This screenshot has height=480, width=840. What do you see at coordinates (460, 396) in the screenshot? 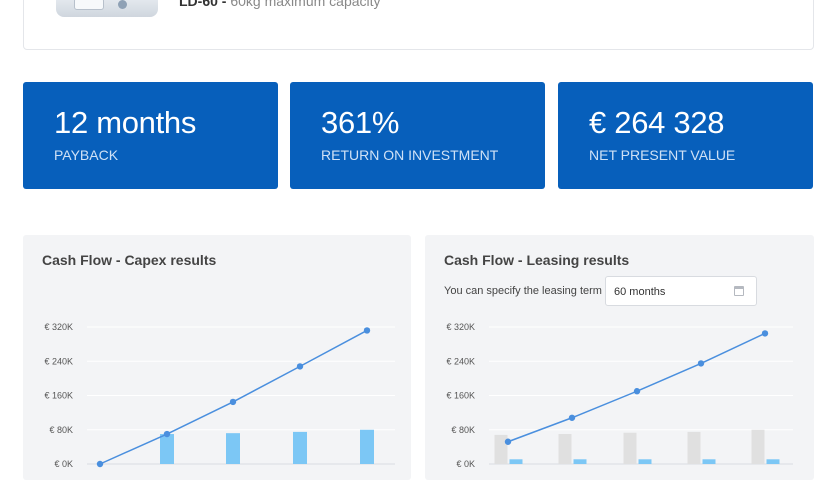
I see `leasing-y-tick-label: € 160K` at bounding box center [460, 396].